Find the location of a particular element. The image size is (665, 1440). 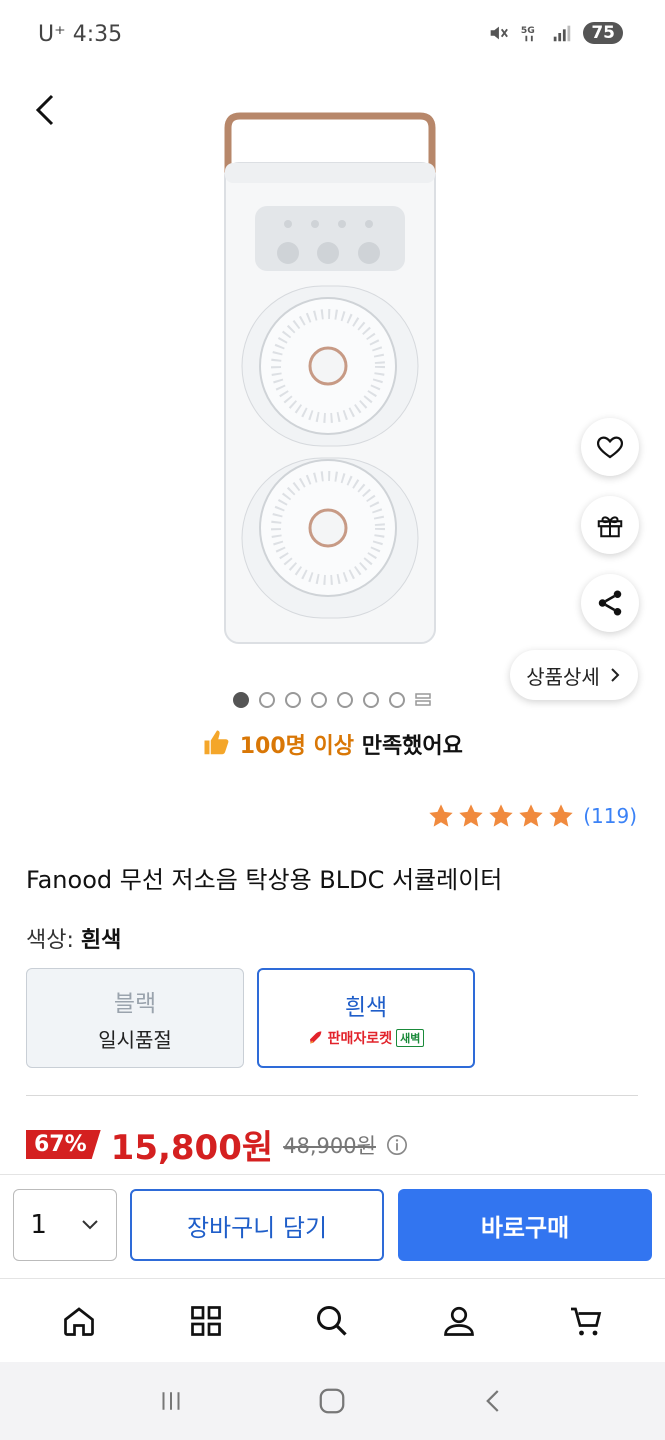

product-image is located at coordinates (330, 378).